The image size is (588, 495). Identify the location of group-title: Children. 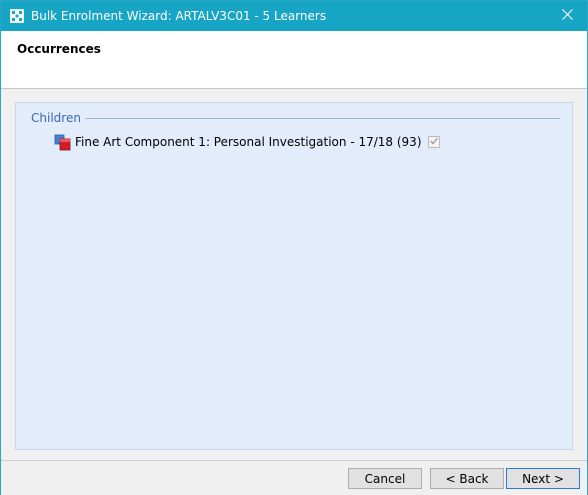
(58, 118).